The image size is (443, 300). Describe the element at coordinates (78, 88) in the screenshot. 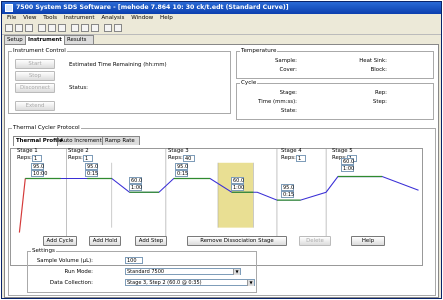

I see `status-label: Status:` at that location.